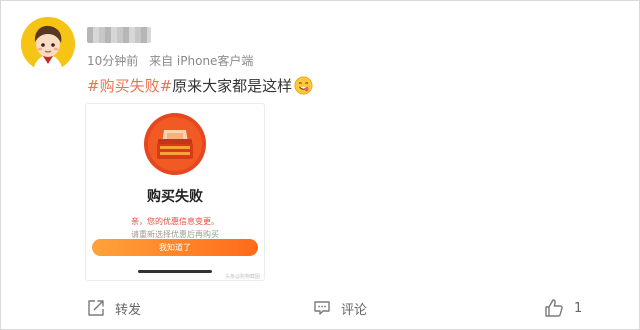 This screenshot has height=330, width=640. Describe the element at coordinates (175, 221) in the screenshot. I see `embed-notice: 亲，您的优惠信息变更。` at that location.